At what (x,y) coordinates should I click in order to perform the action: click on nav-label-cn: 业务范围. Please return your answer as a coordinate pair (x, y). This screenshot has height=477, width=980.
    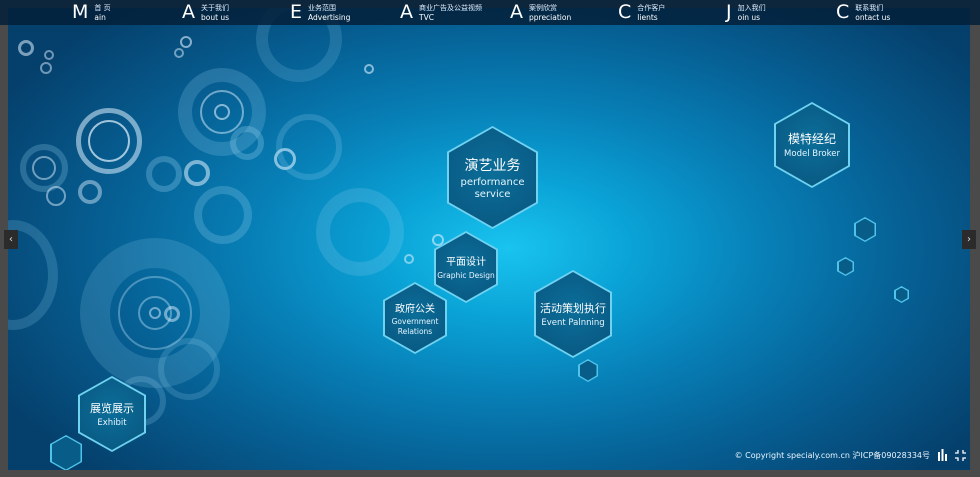
    Looking at the image, I should click on (322, 7).